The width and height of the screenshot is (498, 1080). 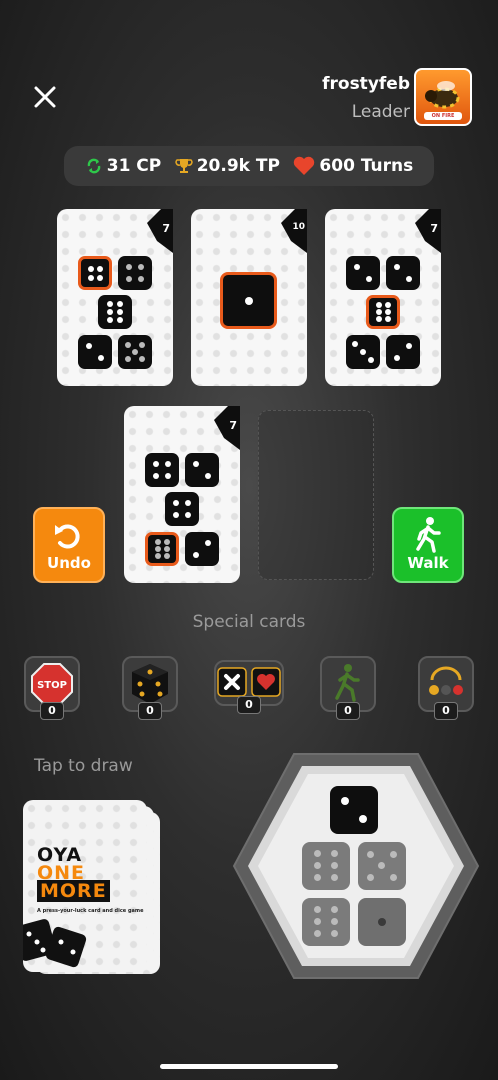 What do you see at coordinates (249, 1066) in the screenshot?
I see `home-indicator` at bounding box center [249, 1066].